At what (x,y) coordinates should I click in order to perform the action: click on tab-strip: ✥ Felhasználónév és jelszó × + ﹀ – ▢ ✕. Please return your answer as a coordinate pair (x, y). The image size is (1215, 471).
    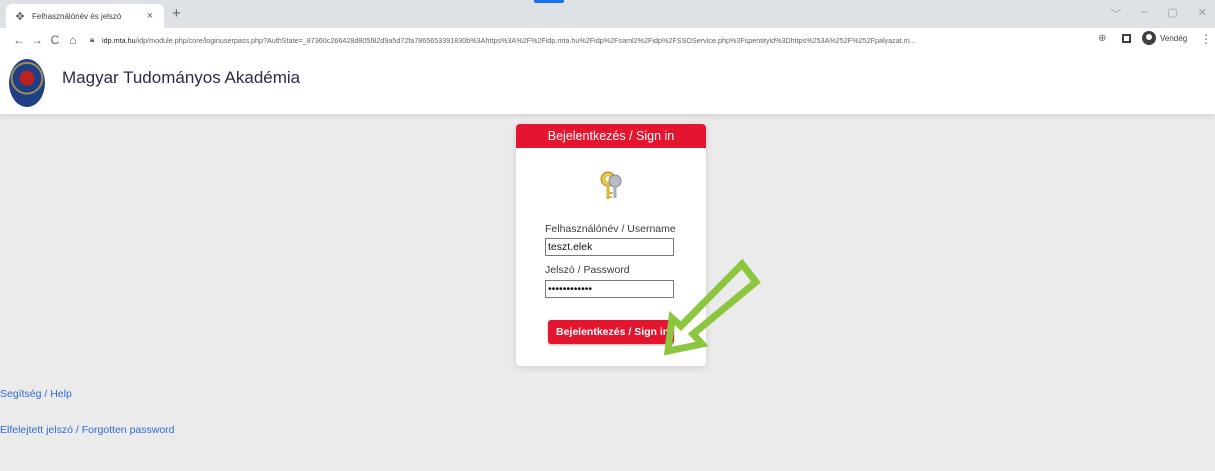
    Looking at the image, I should click on (607, 14).